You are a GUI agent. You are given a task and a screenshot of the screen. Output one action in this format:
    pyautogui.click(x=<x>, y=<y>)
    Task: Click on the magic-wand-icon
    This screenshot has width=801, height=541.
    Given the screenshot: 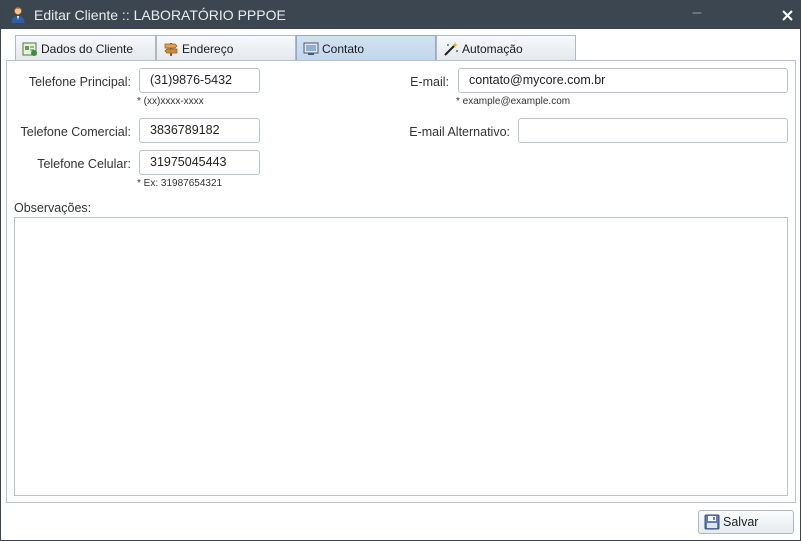 What is the action you would take?
    pyautogui.click(x=451, y=49)
    